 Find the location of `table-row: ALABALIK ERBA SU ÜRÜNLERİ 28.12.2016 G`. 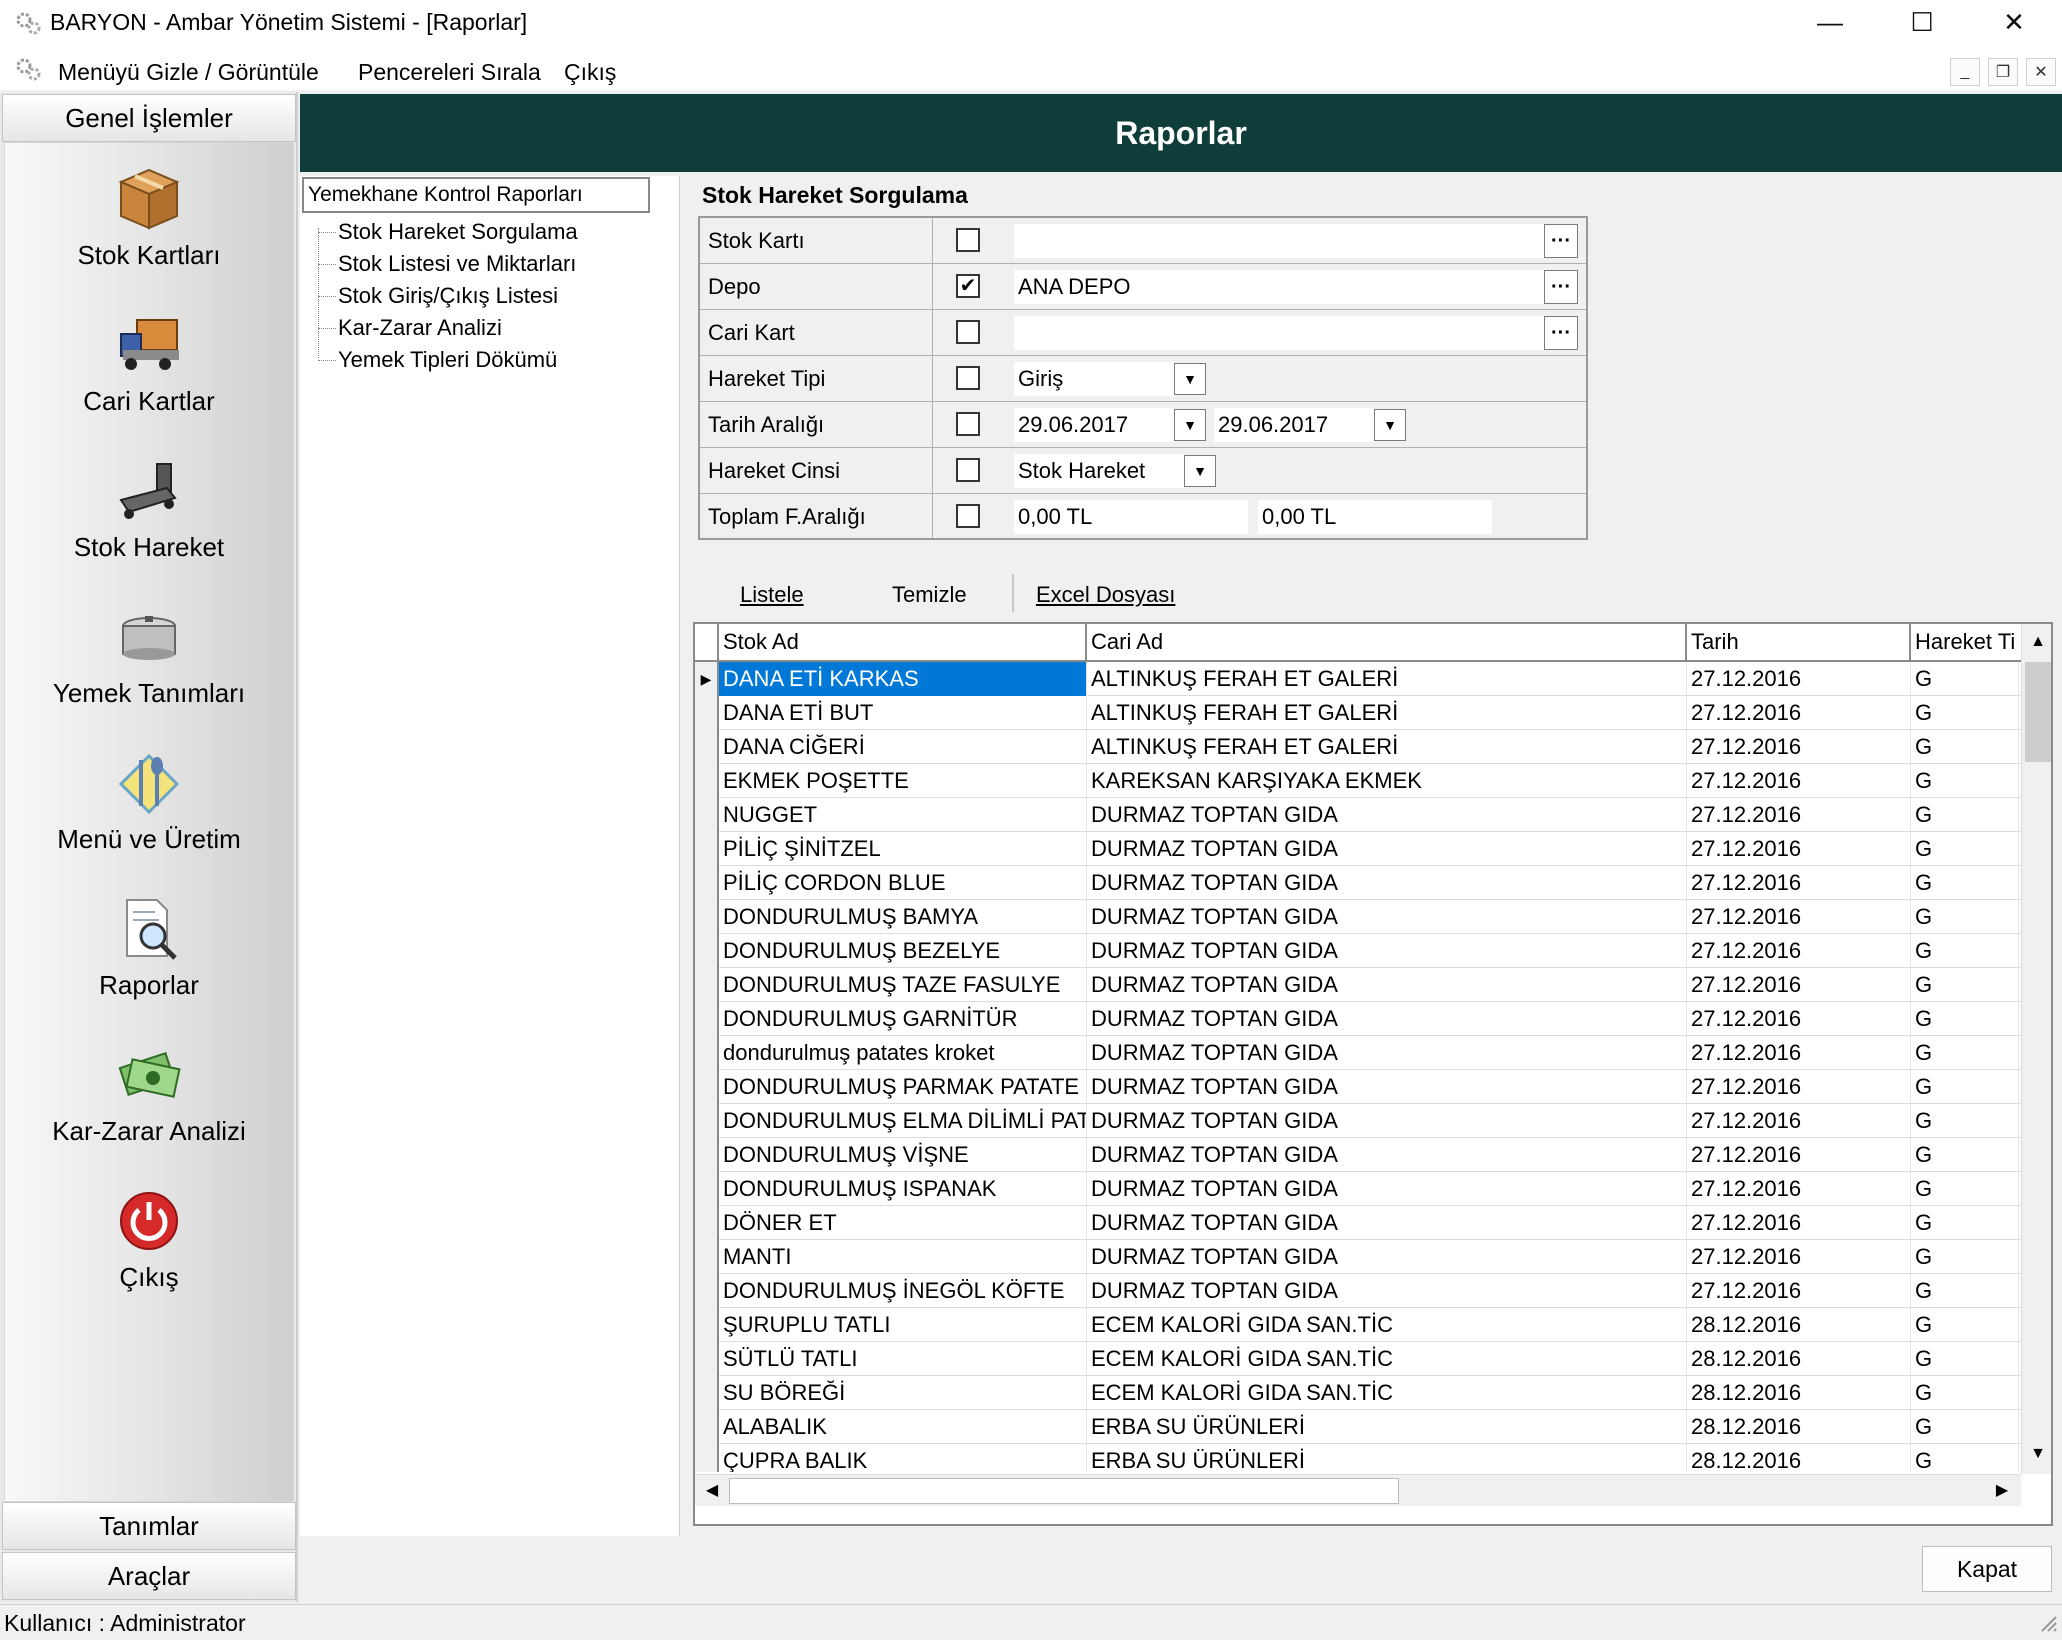

table-row: ALABALIK ERBA SU ÜRÜNLERİ 28.12.2016 G is located at coordinates (1358, 1427).